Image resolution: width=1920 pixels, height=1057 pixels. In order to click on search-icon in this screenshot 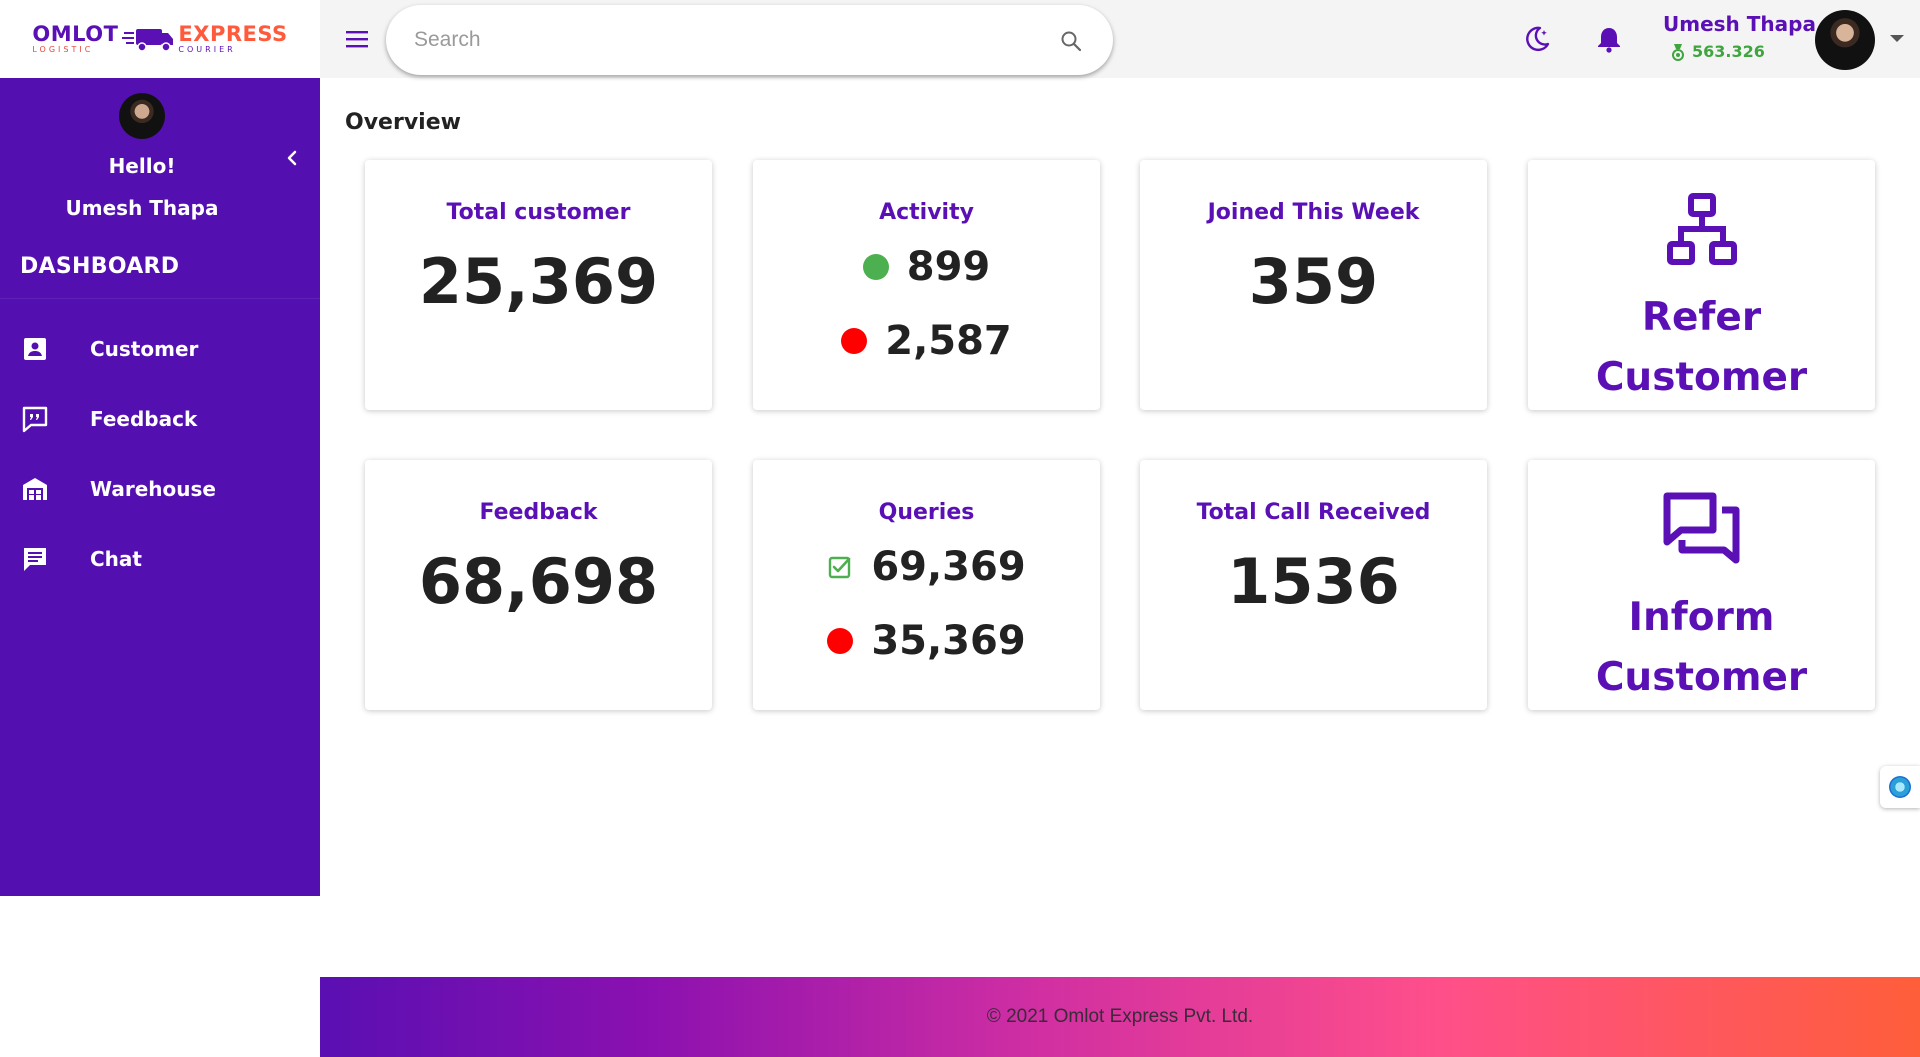, I will do `click(1071, 41)`.